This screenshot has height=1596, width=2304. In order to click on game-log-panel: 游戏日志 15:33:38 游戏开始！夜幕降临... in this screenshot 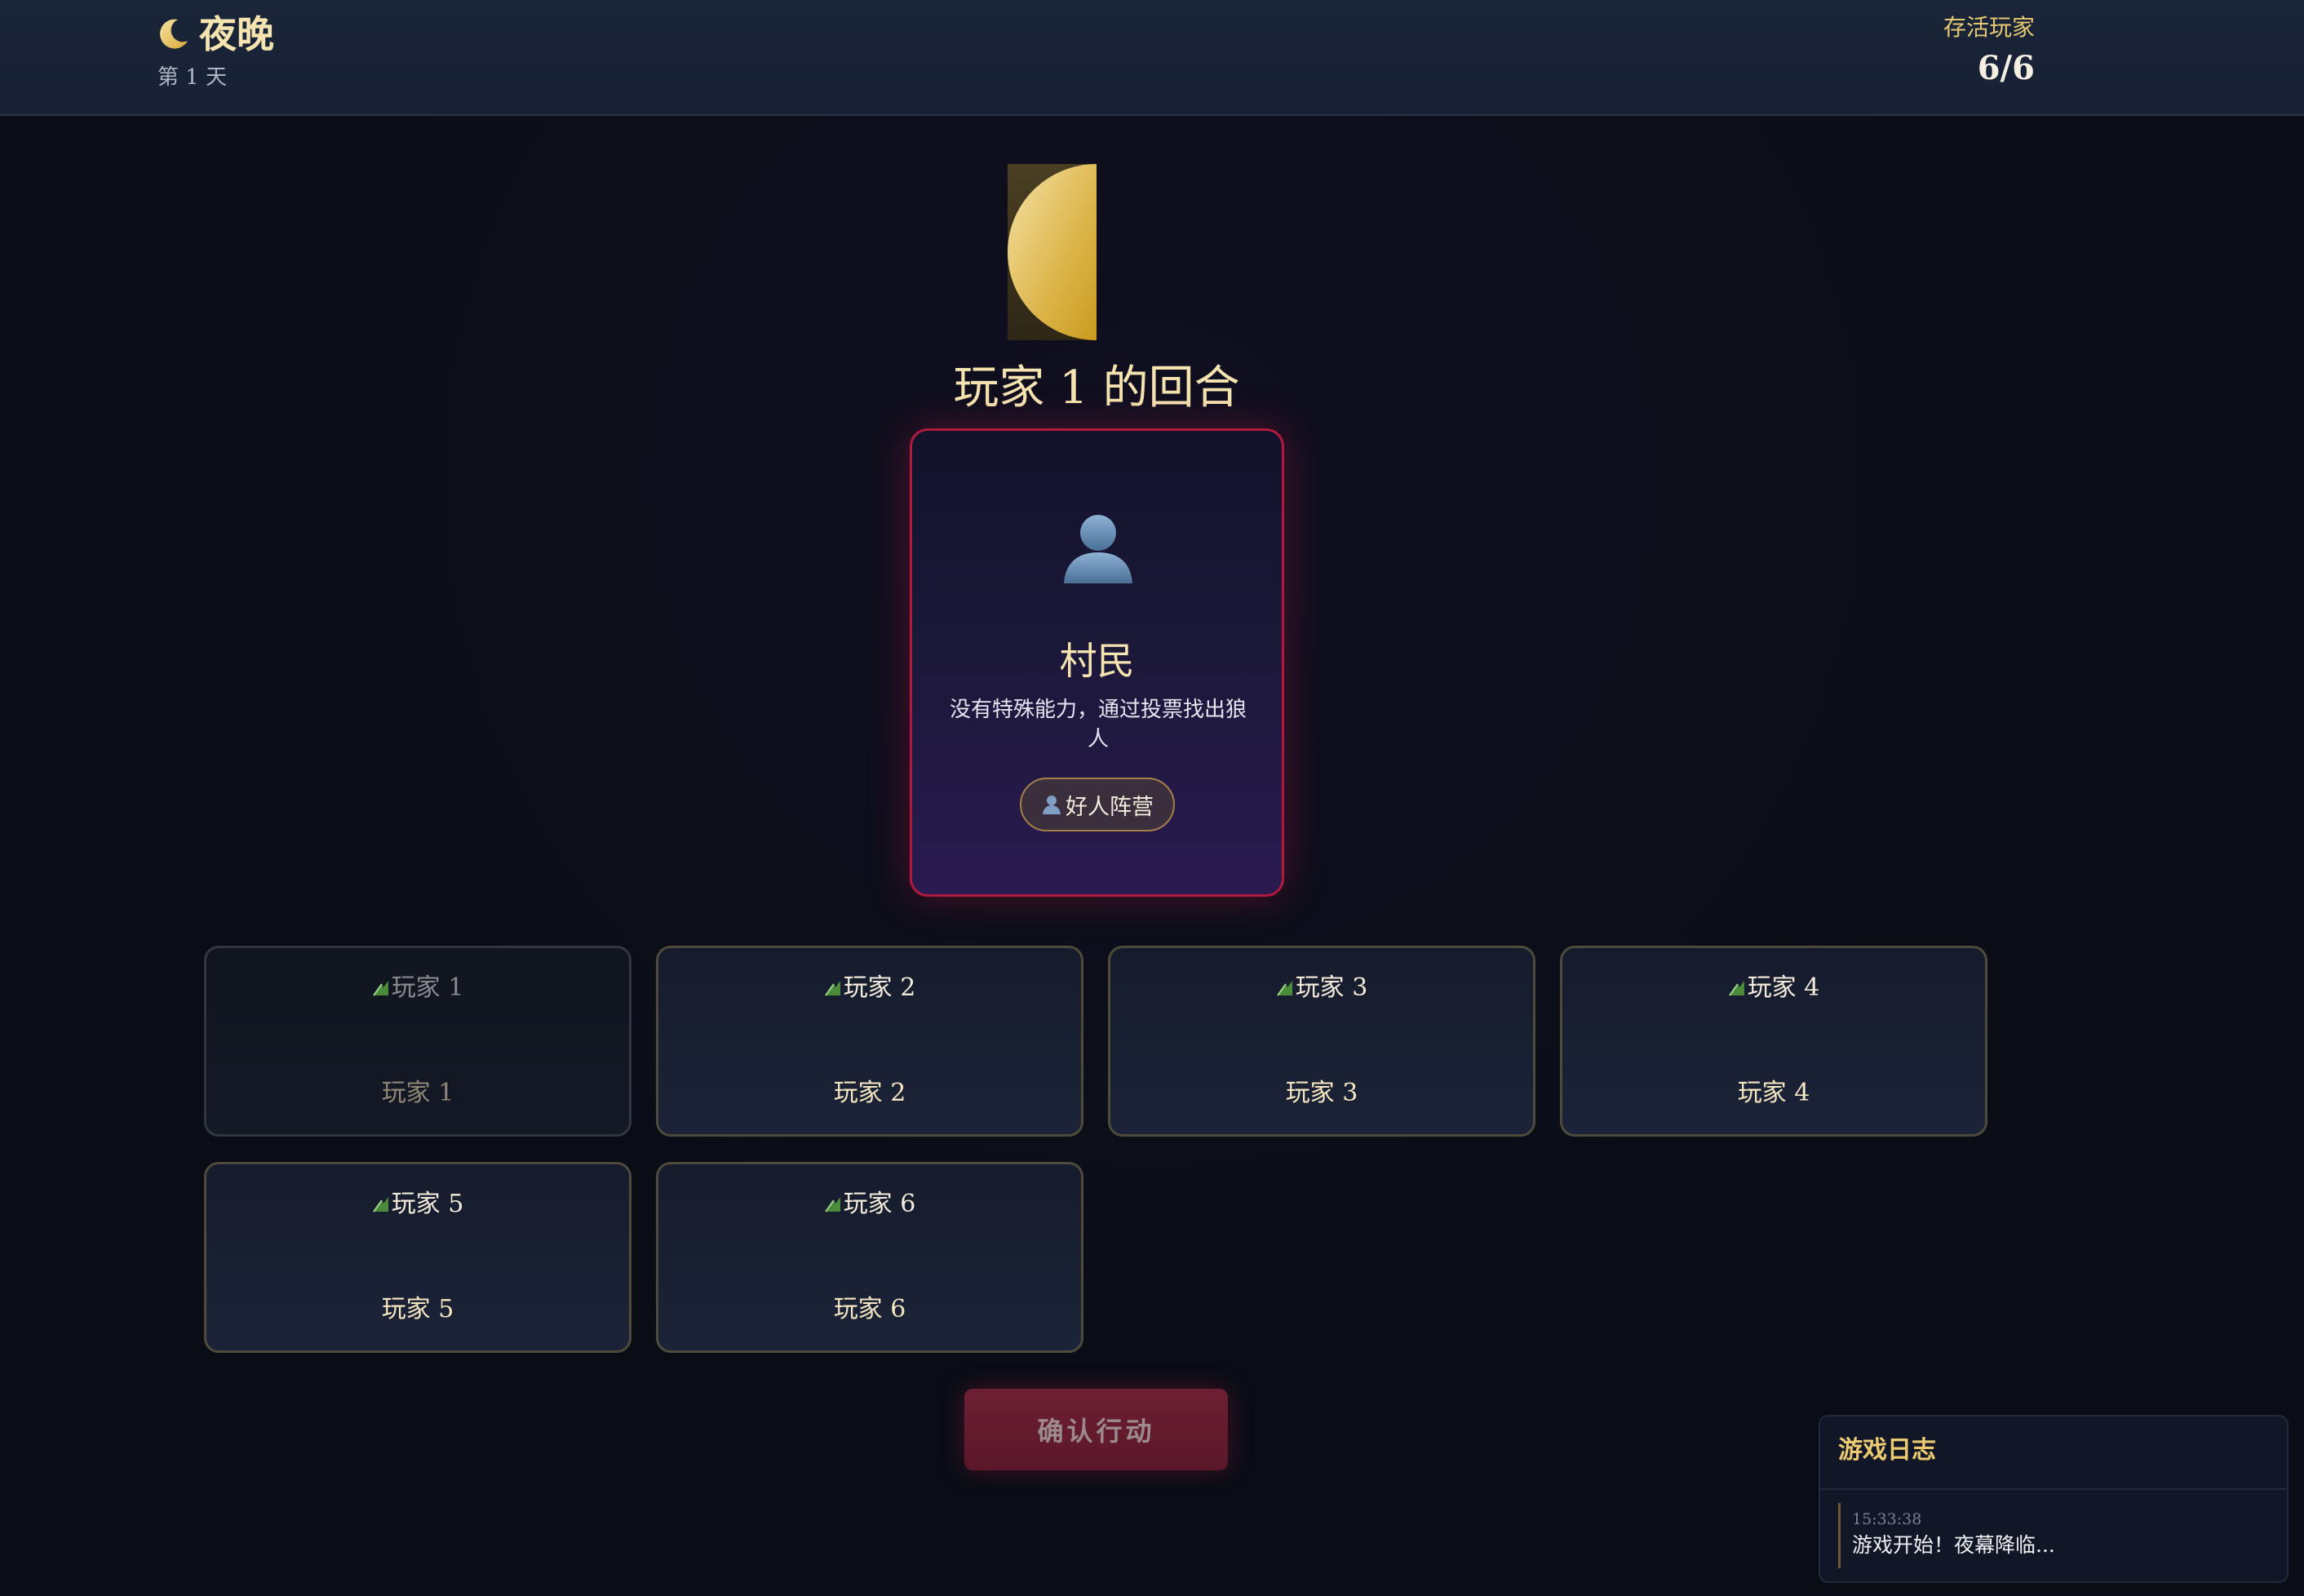, I will do `click(2053, 1499)`.